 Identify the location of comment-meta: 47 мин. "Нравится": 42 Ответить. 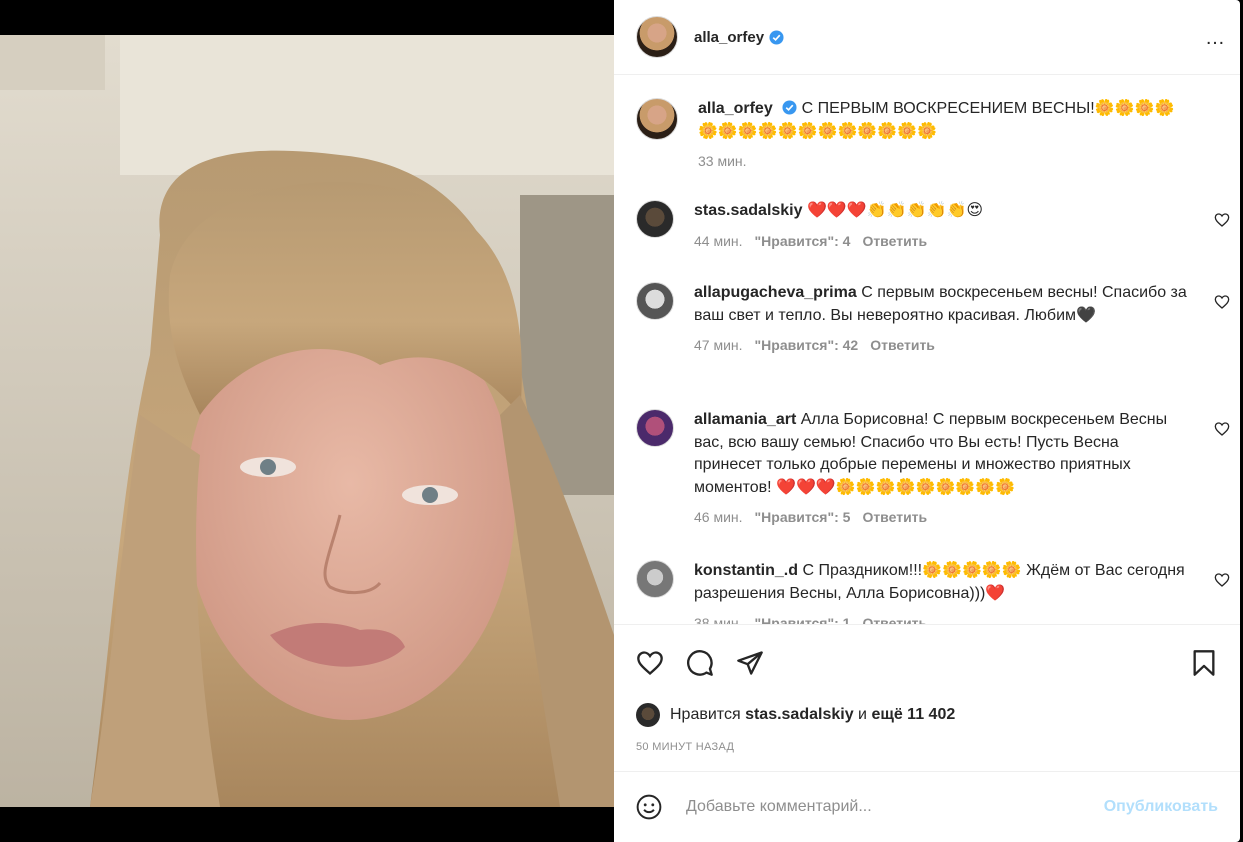
(942, 345).